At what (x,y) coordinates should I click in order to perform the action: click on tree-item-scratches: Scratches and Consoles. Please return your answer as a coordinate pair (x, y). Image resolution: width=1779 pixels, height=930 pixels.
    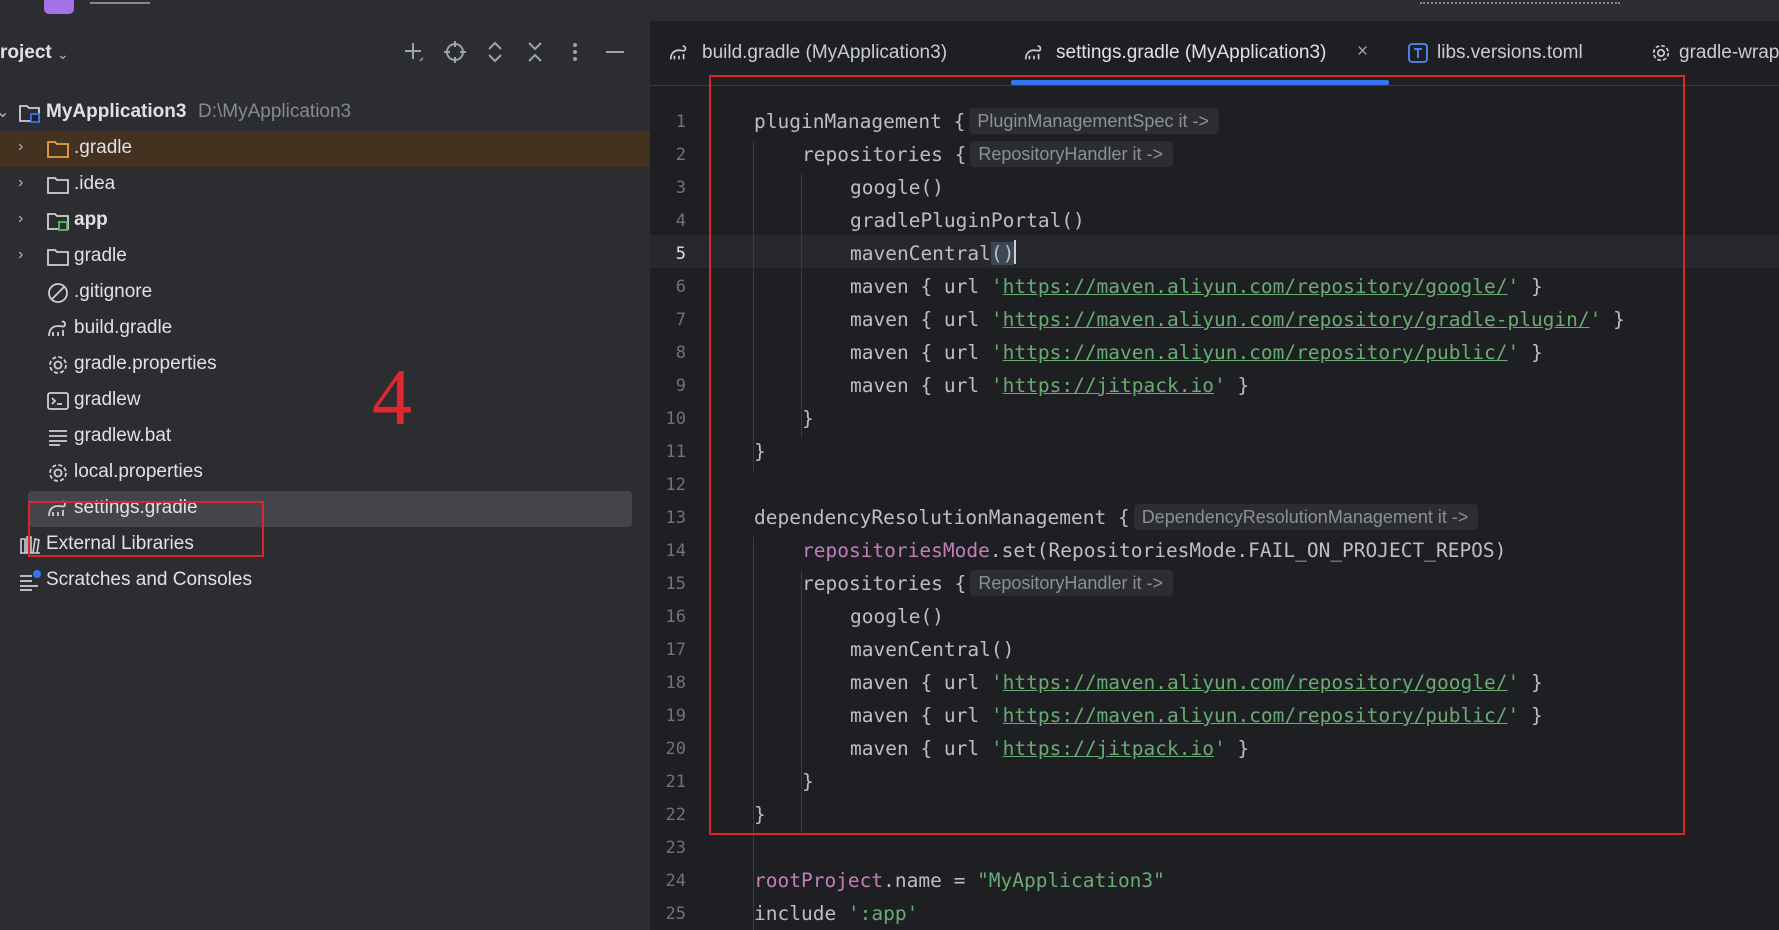
    Looking at the image, I should click on (325, 581).